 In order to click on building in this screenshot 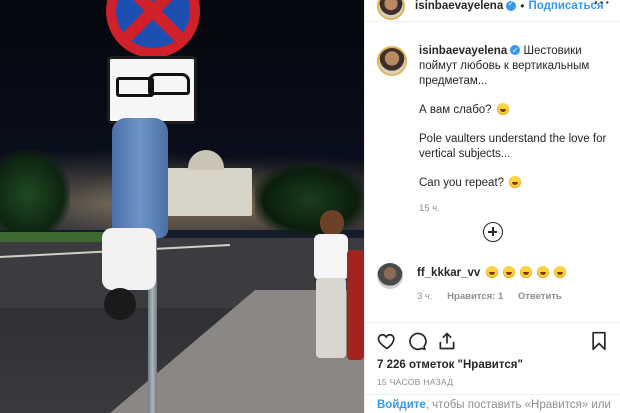, I will do `click(206, 183)`.